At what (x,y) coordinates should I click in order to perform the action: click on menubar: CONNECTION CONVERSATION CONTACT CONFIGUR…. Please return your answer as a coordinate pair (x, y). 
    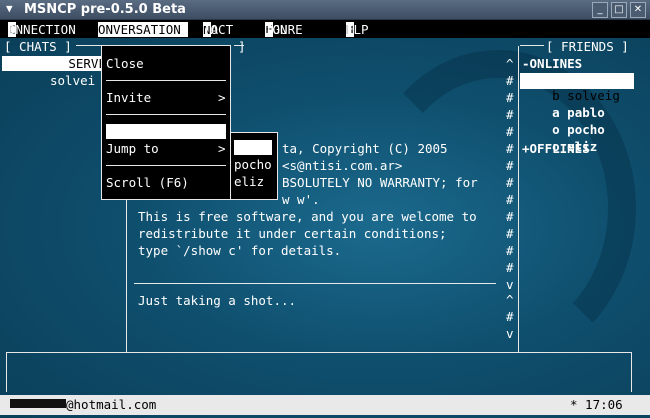
    Looking at the image, I should click on (325, 29).